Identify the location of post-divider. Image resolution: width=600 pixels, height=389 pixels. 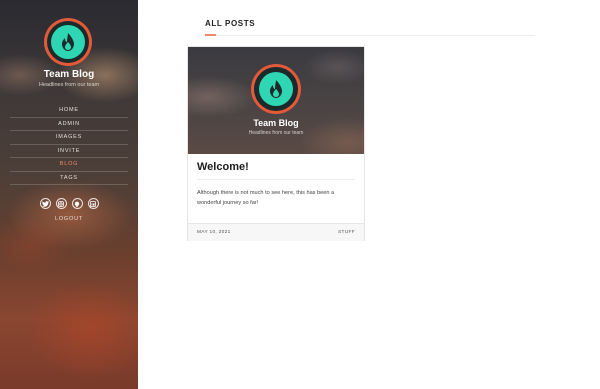
(276, 179).